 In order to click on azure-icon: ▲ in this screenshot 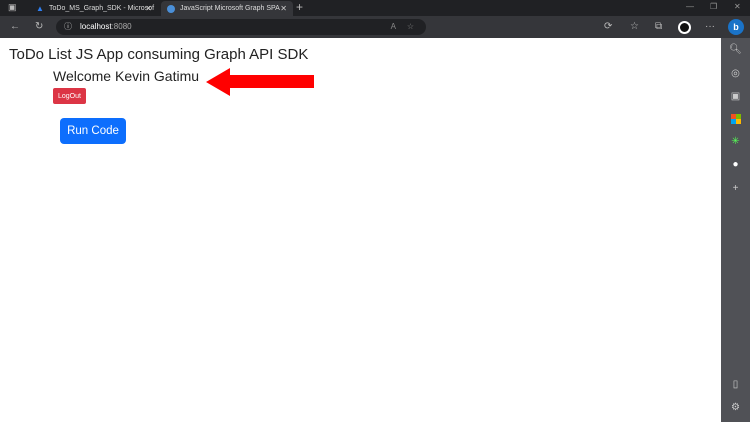, I will do `click(40, 8)`.